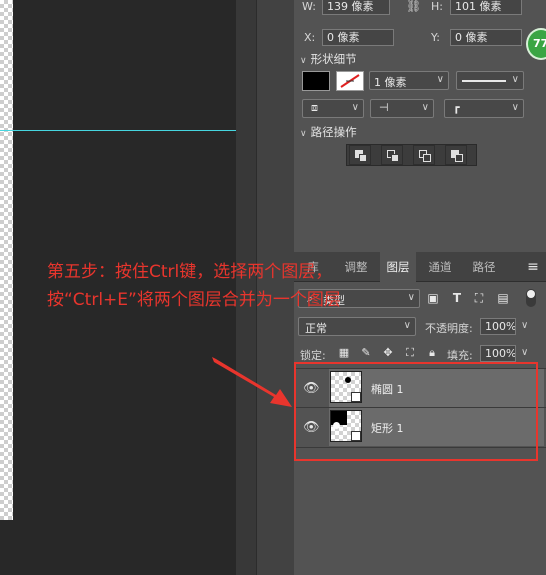  What do you see at coordinates (503, 298) in the screenshot?
I see `smart-object-filter-icon: ▤` at bounding box center [503, 298].